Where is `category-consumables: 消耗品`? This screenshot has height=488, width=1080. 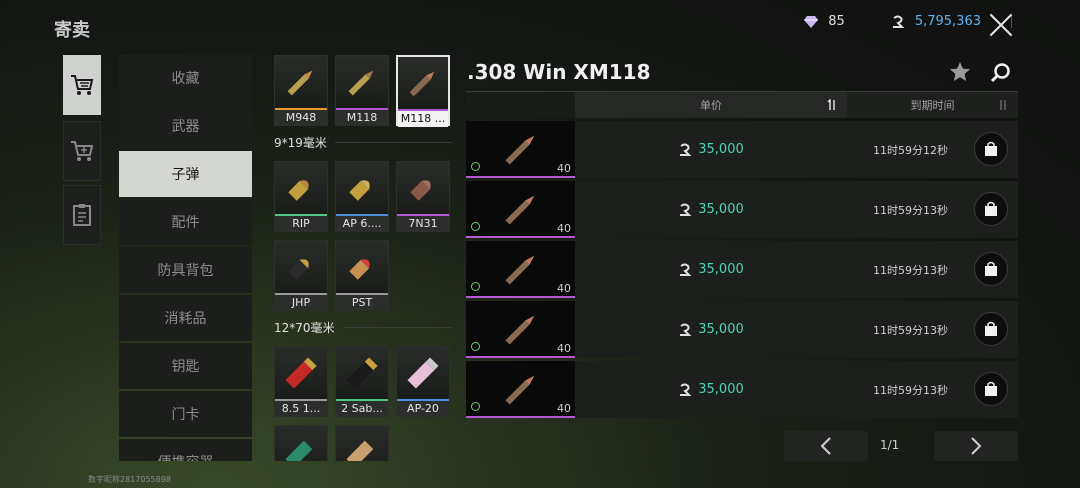
category-consumables: 消耗品 is located at coordinates (185, 318).